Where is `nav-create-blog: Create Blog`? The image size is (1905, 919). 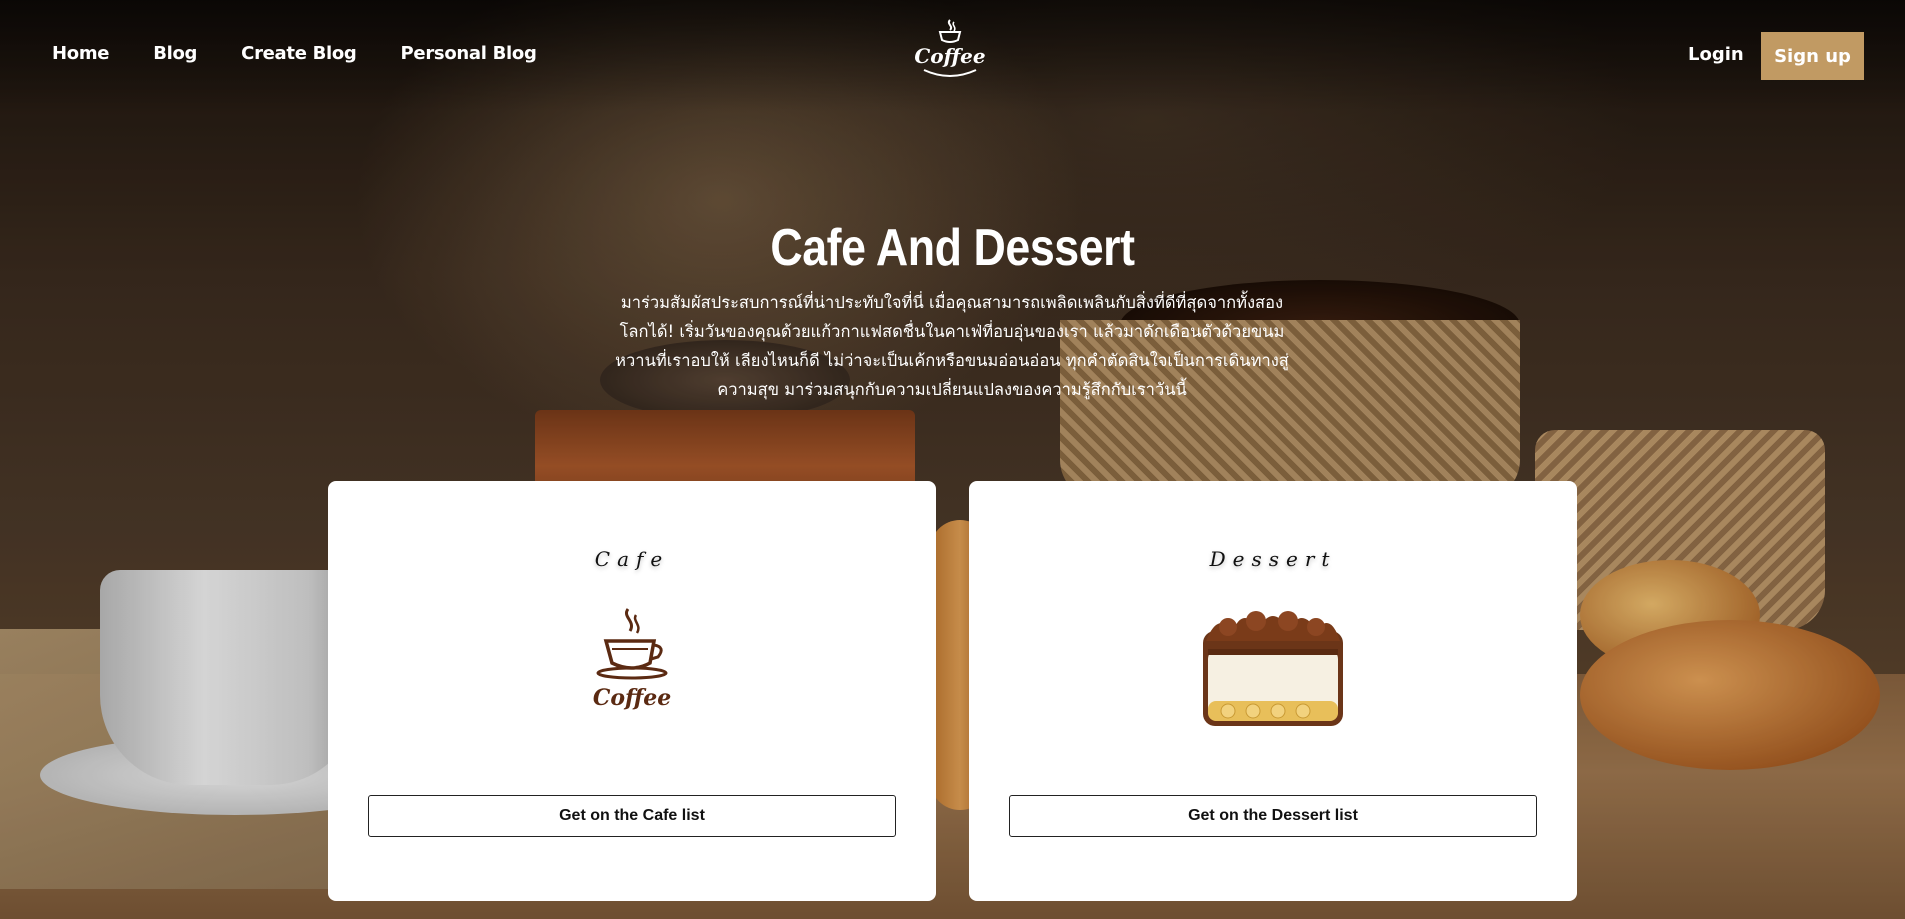 nav-create-blog: Create Blog is located at coordinates (299, 53).